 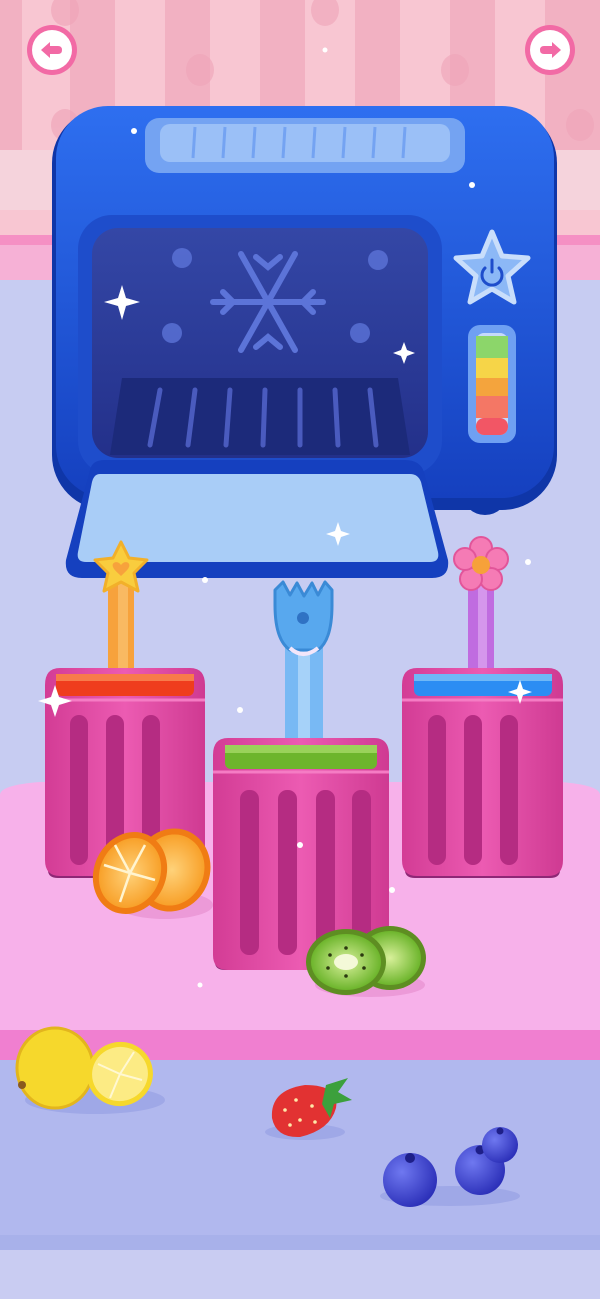 What do you see at coordinates (303, 618) in the screenshot?
I see `fork-stick-topper` at bounding box center [303, 618].